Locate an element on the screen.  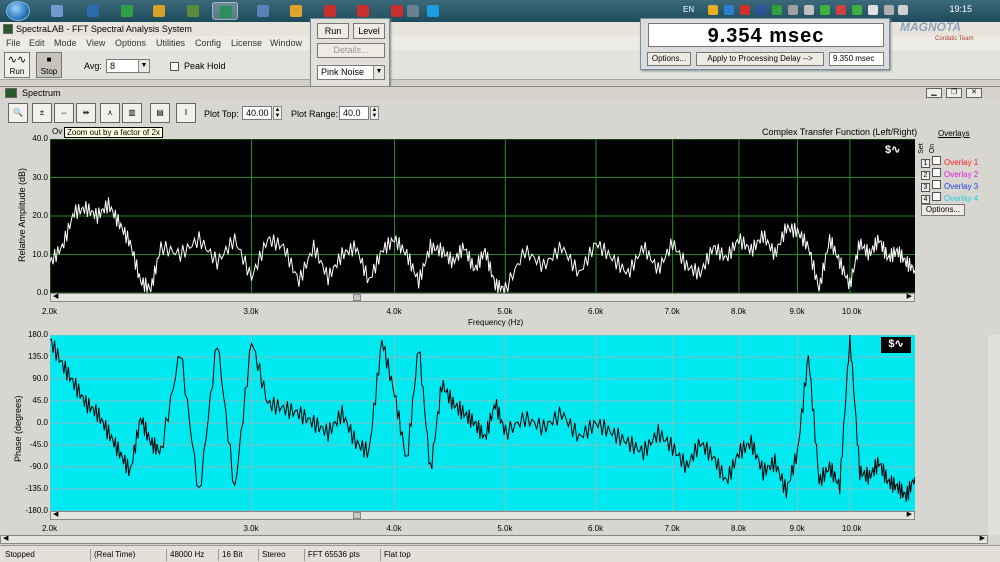
overlay-set-button: 2 is located at coordinates (925, 175).